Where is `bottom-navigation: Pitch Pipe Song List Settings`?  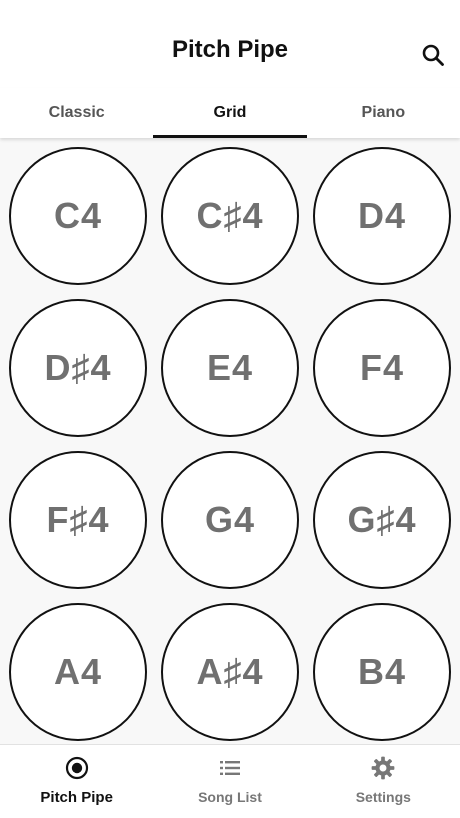 bottom-navigation: Pitch Pipe Song List Settings is located at coordinates (230, 781).